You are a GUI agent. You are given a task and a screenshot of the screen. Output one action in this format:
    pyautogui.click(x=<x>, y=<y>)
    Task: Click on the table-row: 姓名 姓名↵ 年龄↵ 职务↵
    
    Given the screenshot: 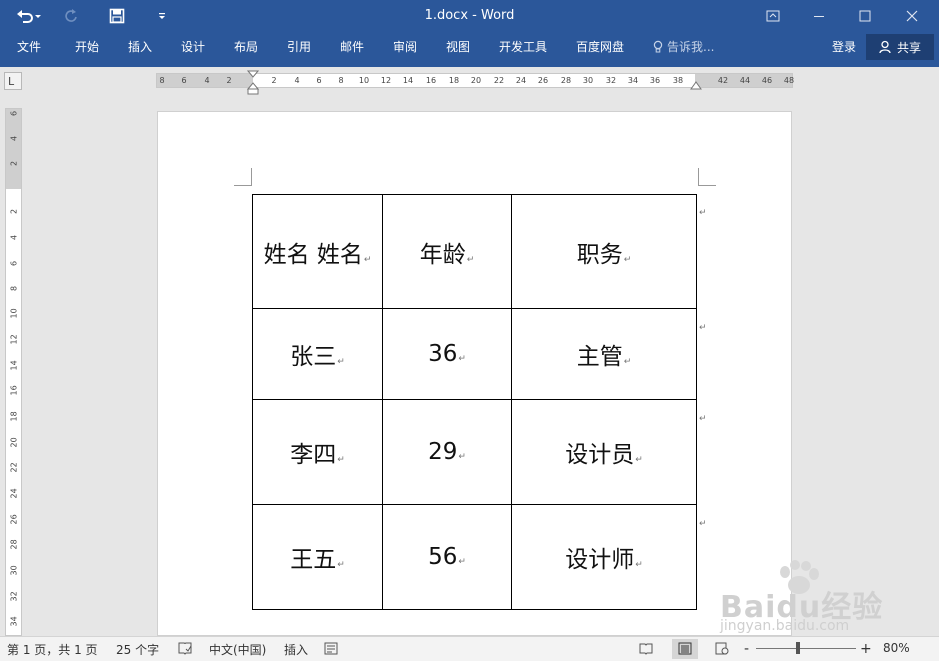 What is the action you would take?
    pyautogui.click(x=474, y=251)
    